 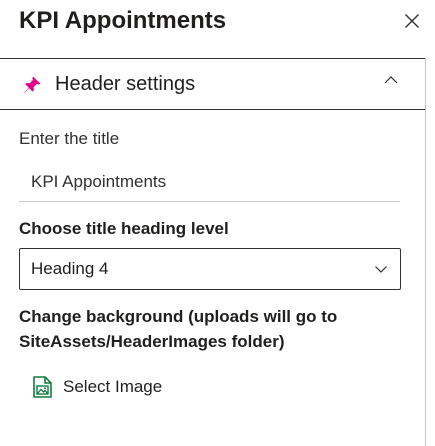 What do you see at coordinates (125, 84) in the screenshot?
I see `section-title: Header settings` at bounding box center [125, 84].